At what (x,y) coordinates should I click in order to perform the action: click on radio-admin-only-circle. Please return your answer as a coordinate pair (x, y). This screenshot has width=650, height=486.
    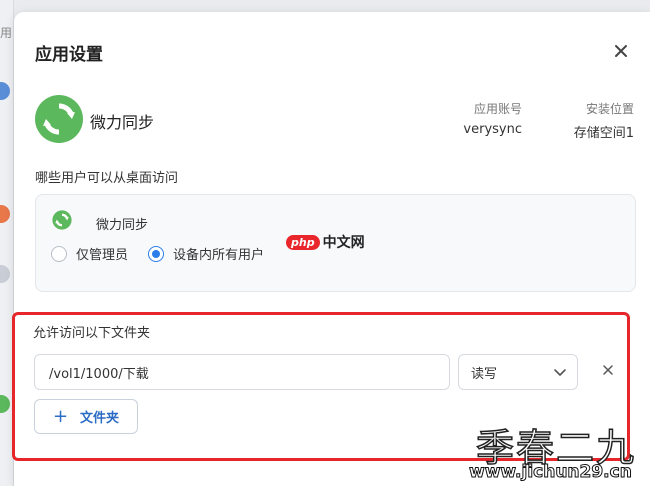
    Looking at the image, I should click on (59, 253).